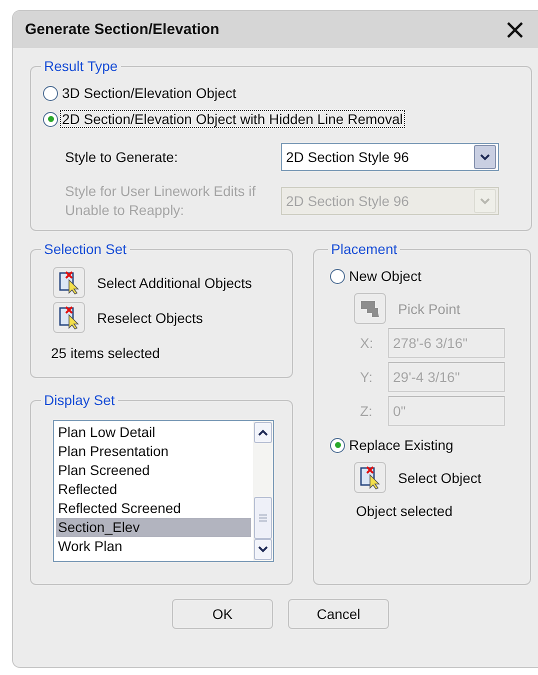 Image resolution: width=538 pixels, height=675 pixels. What do you see at coordinates (282, 119) in the screenshot?
I see `radio-option: 2D Section/Elevation Object with Hidden Line Removal` at bounding box center [282, 119].